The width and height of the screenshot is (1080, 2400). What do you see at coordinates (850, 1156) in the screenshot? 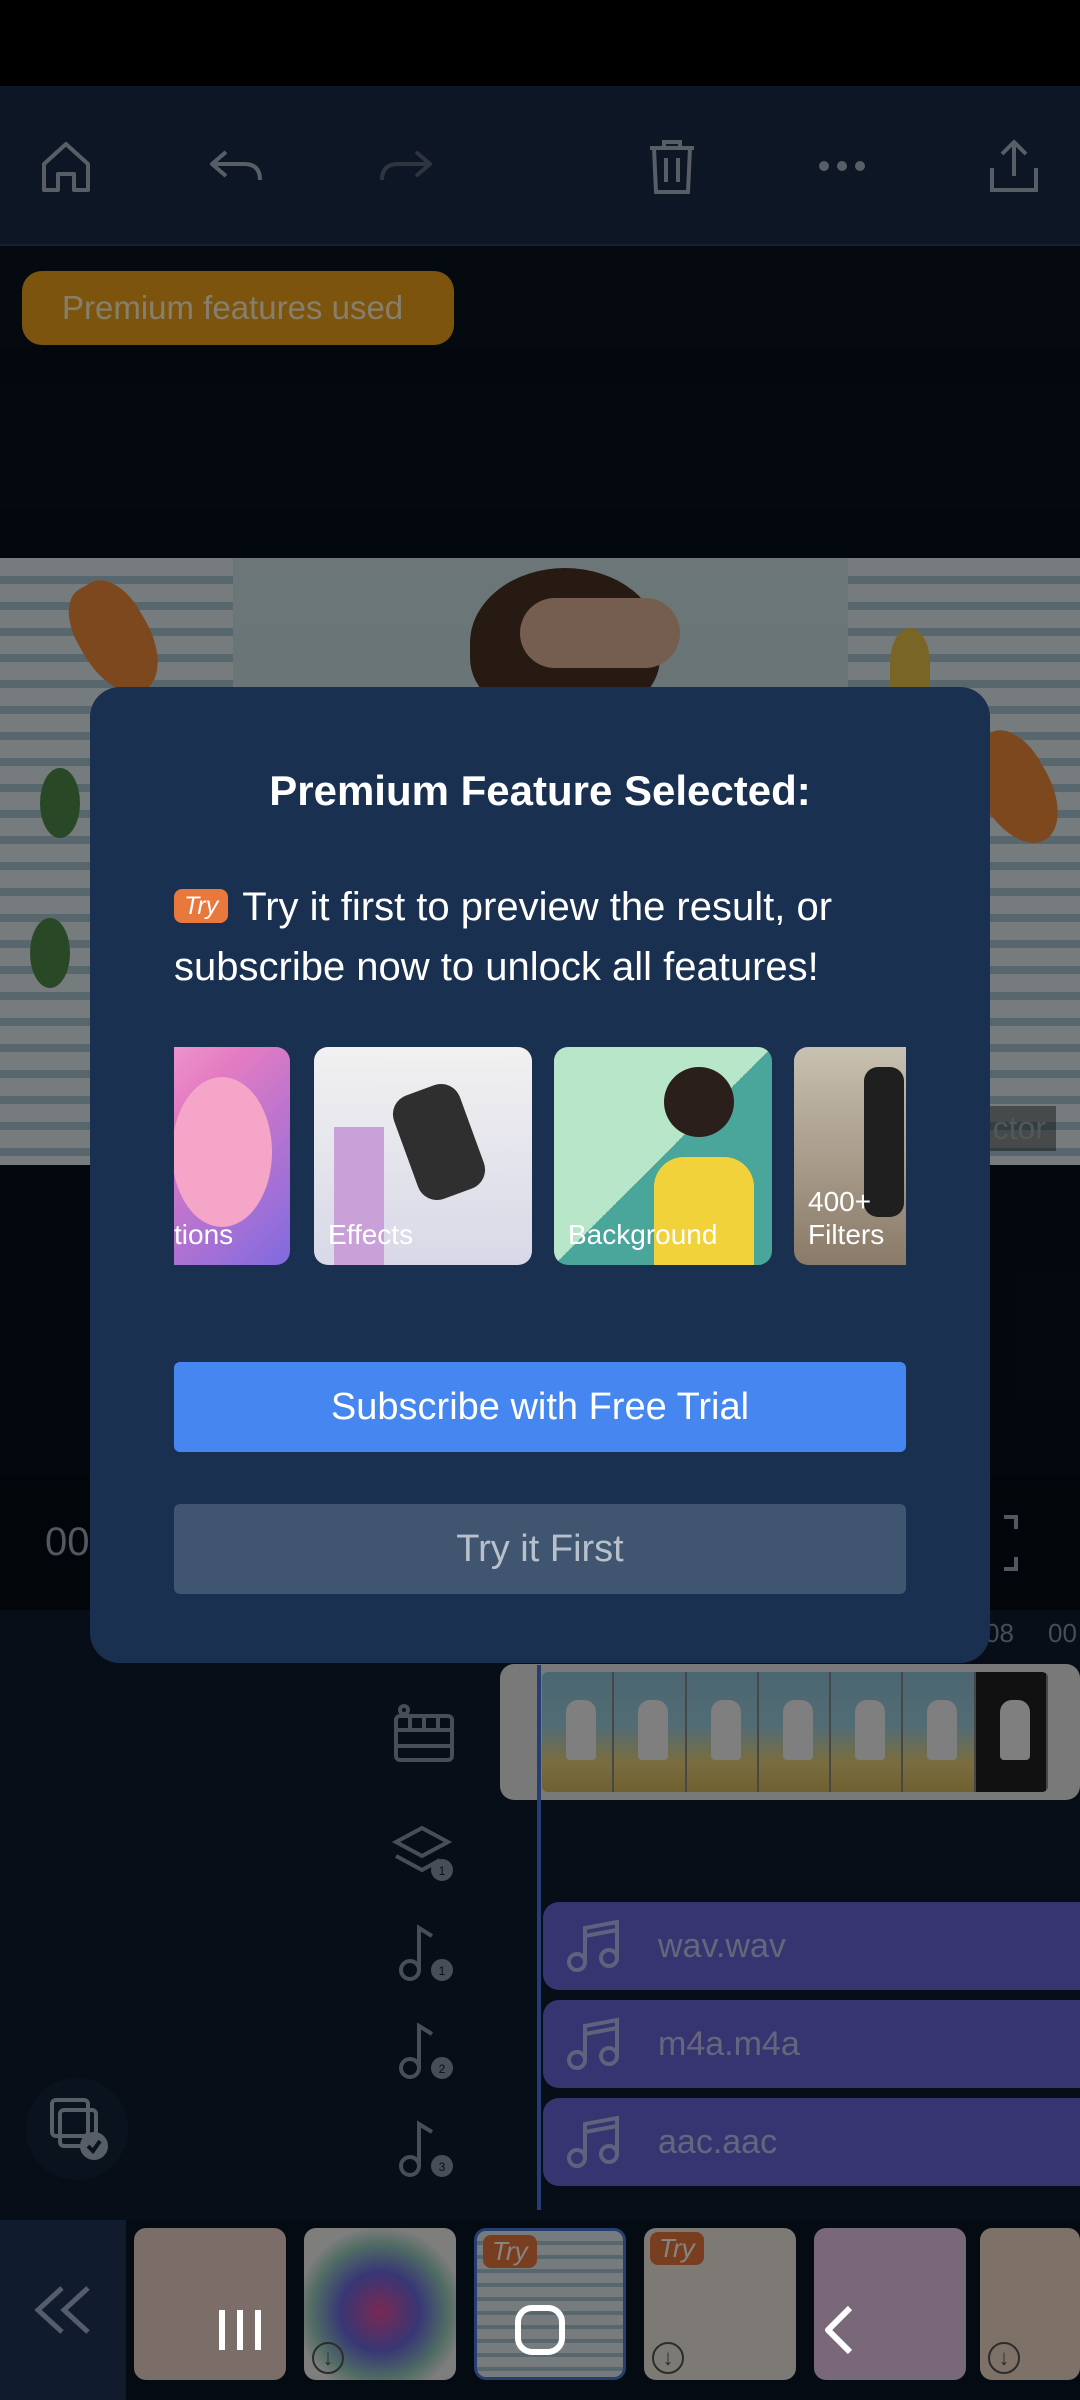
I see `feature-card-filters: 400+ Filters` at bounding box center [850, 1156].